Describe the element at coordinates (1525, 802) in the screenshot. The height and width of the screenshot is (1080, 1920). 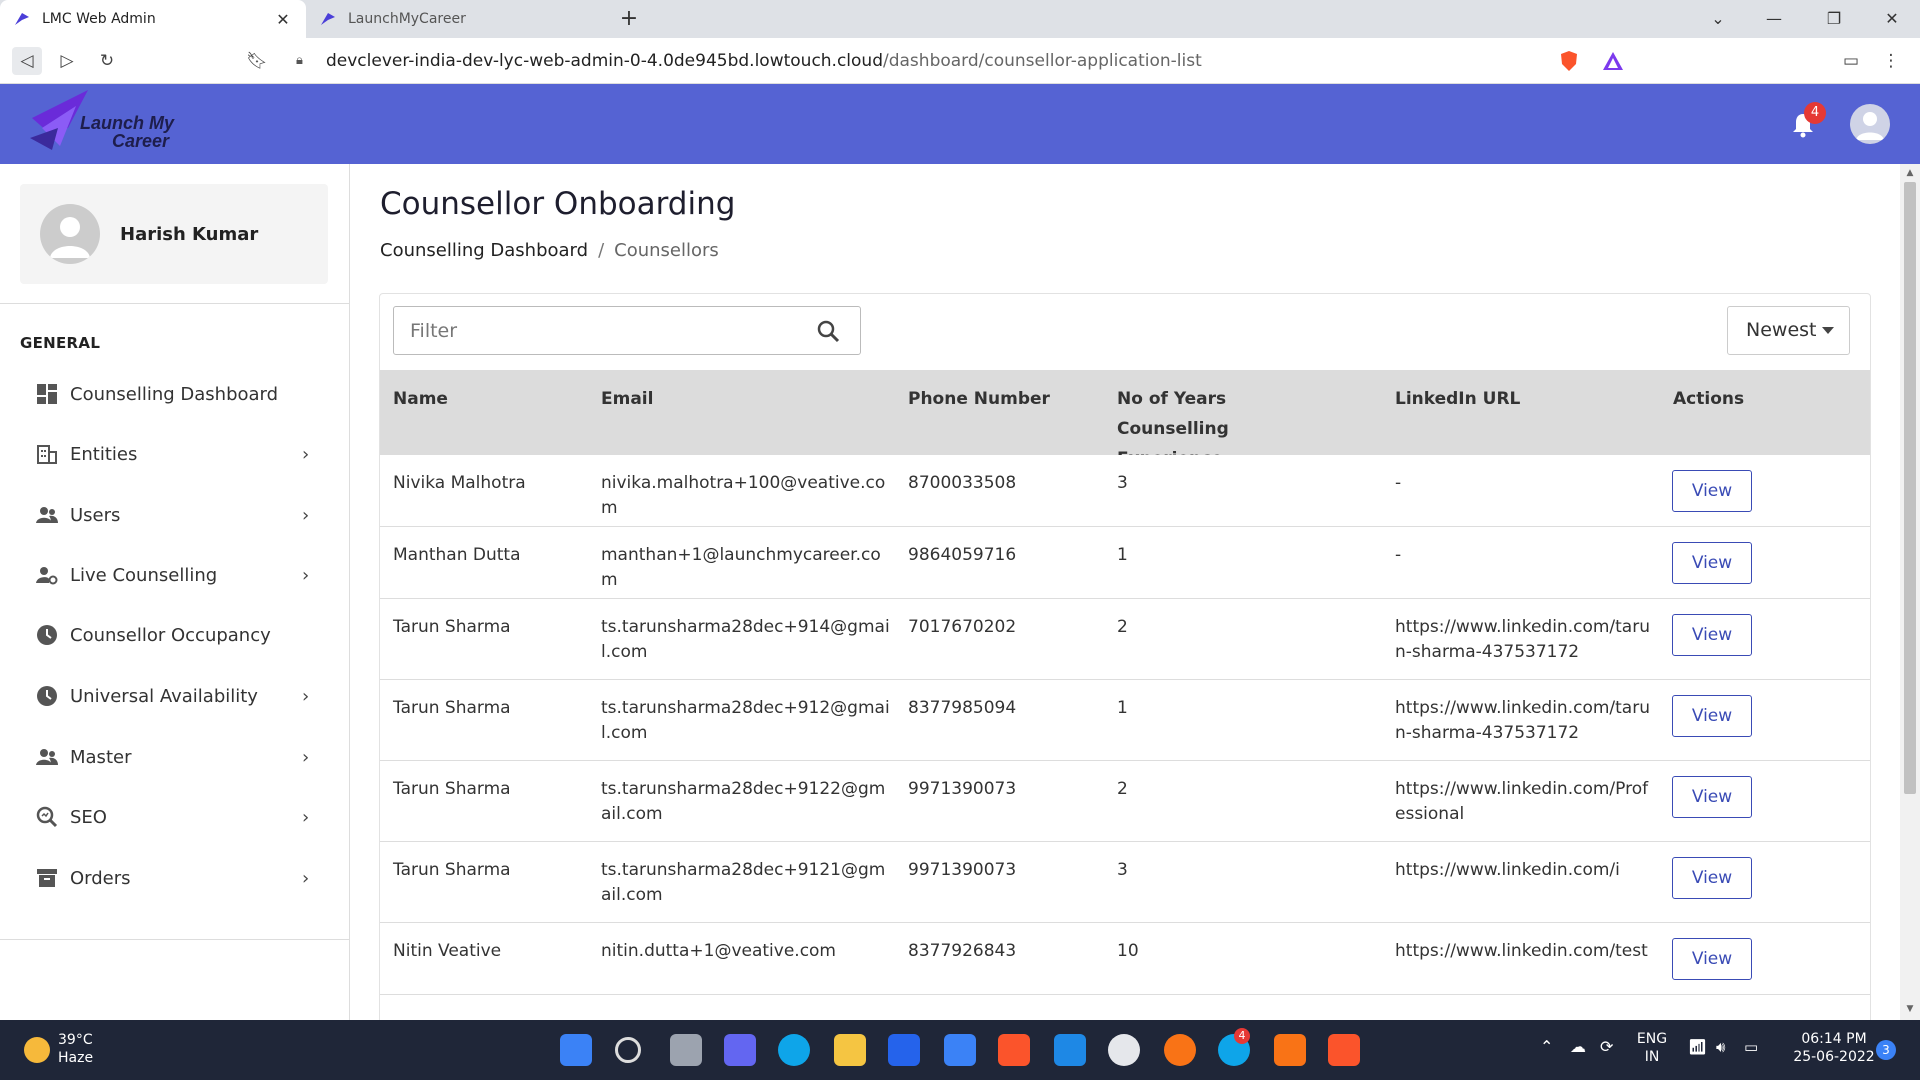
I see `cell-linkedin: https://www.linkedin.com/Professional` at that location.